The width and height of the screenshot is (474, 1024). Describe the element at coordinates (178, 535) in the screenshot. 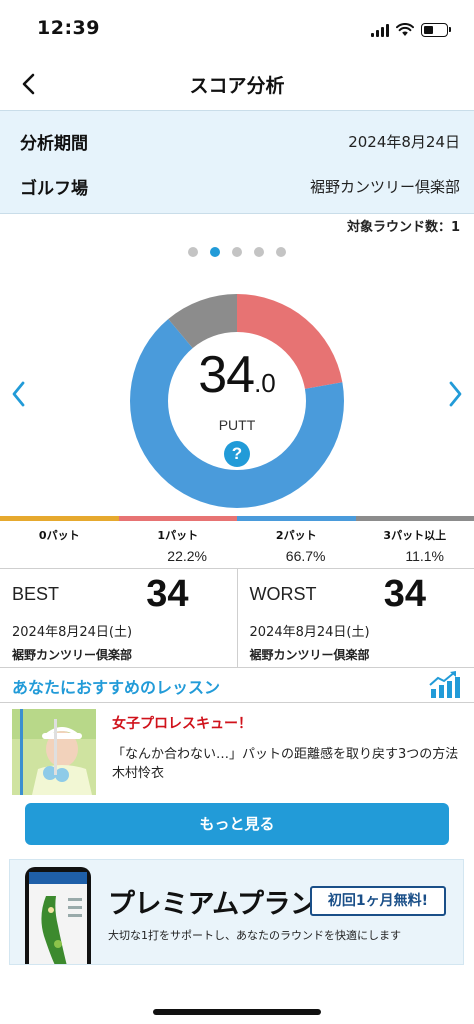

I see `putt-column-label: 1パット` at that location.